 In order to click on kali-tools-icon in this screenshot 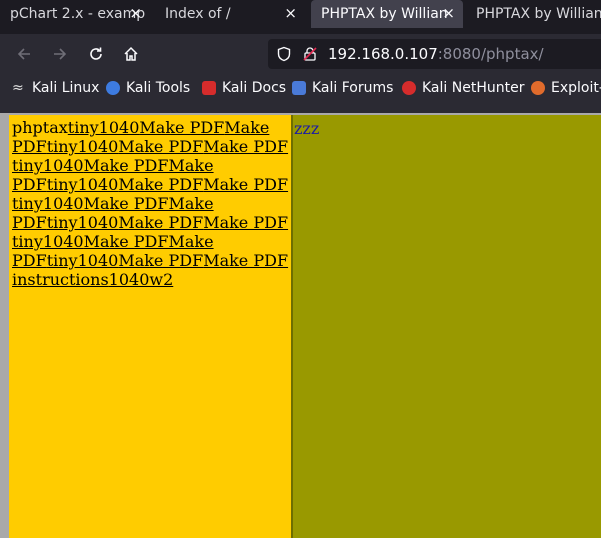, I will do `click(113, 88)`.